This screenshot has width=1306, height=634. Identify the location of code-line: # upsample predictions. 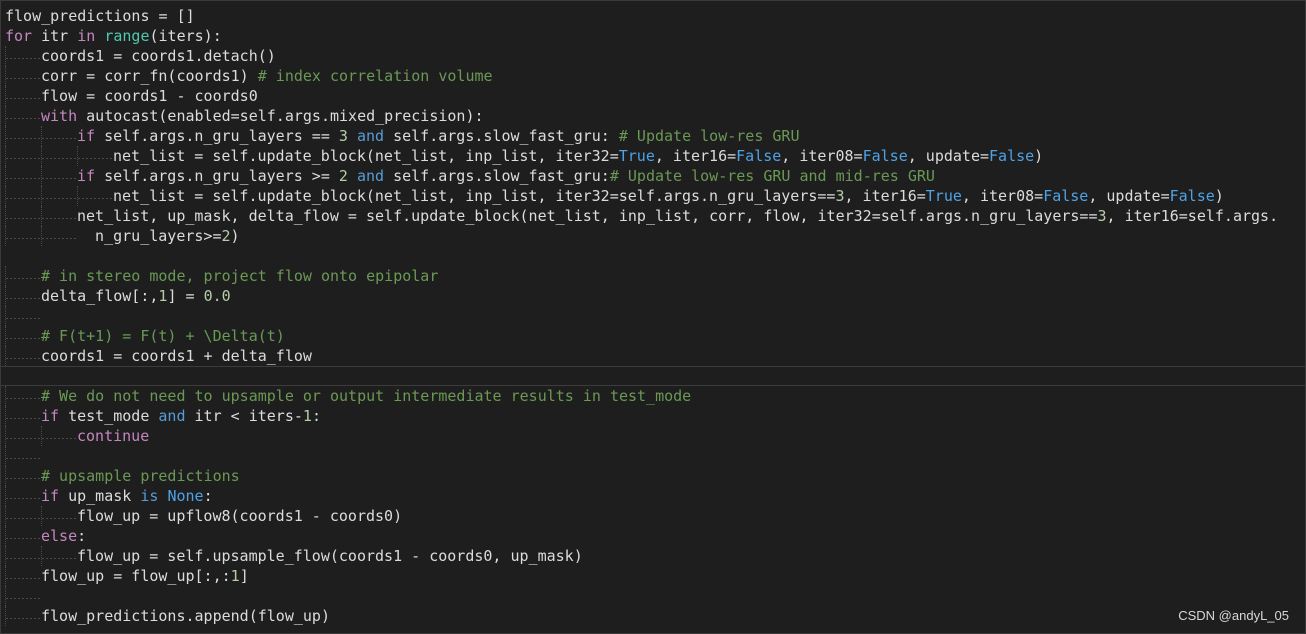
(655, 476).